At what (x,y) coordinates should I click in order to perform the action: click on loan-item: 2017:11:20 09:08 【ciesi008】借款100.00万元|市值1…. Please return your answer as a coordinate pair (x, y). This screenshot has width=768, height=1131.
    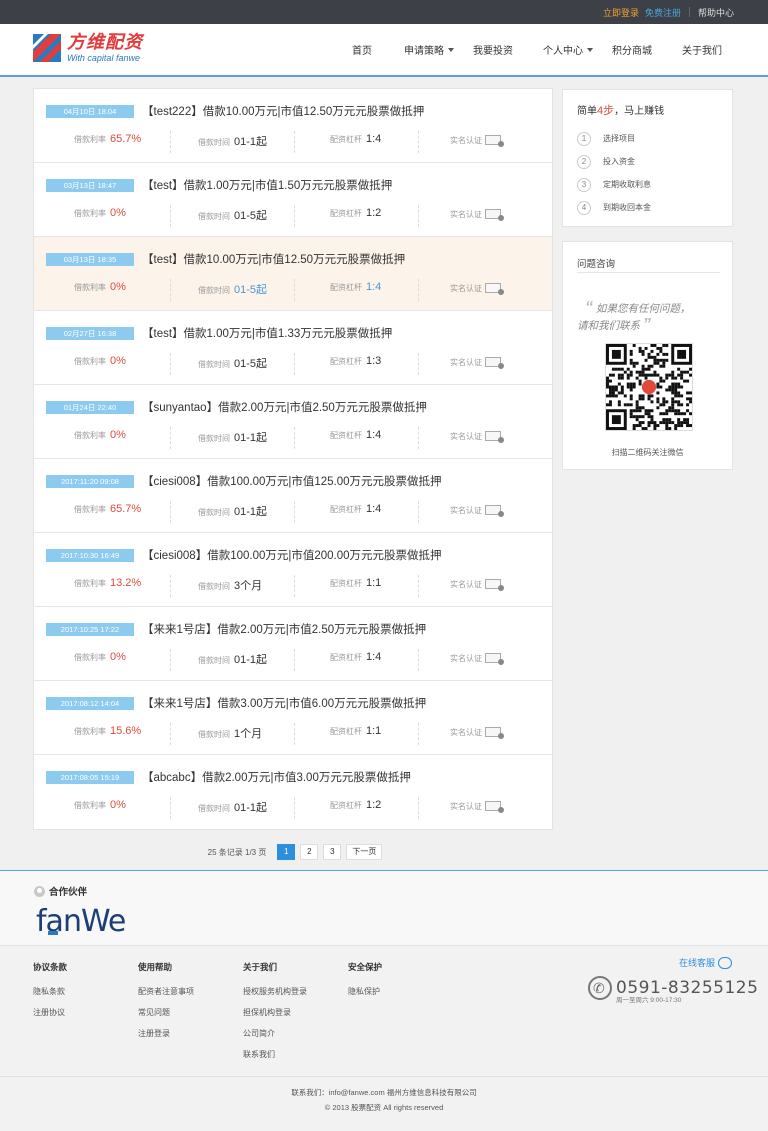
    Looking at the image, I should click on (293, 496).